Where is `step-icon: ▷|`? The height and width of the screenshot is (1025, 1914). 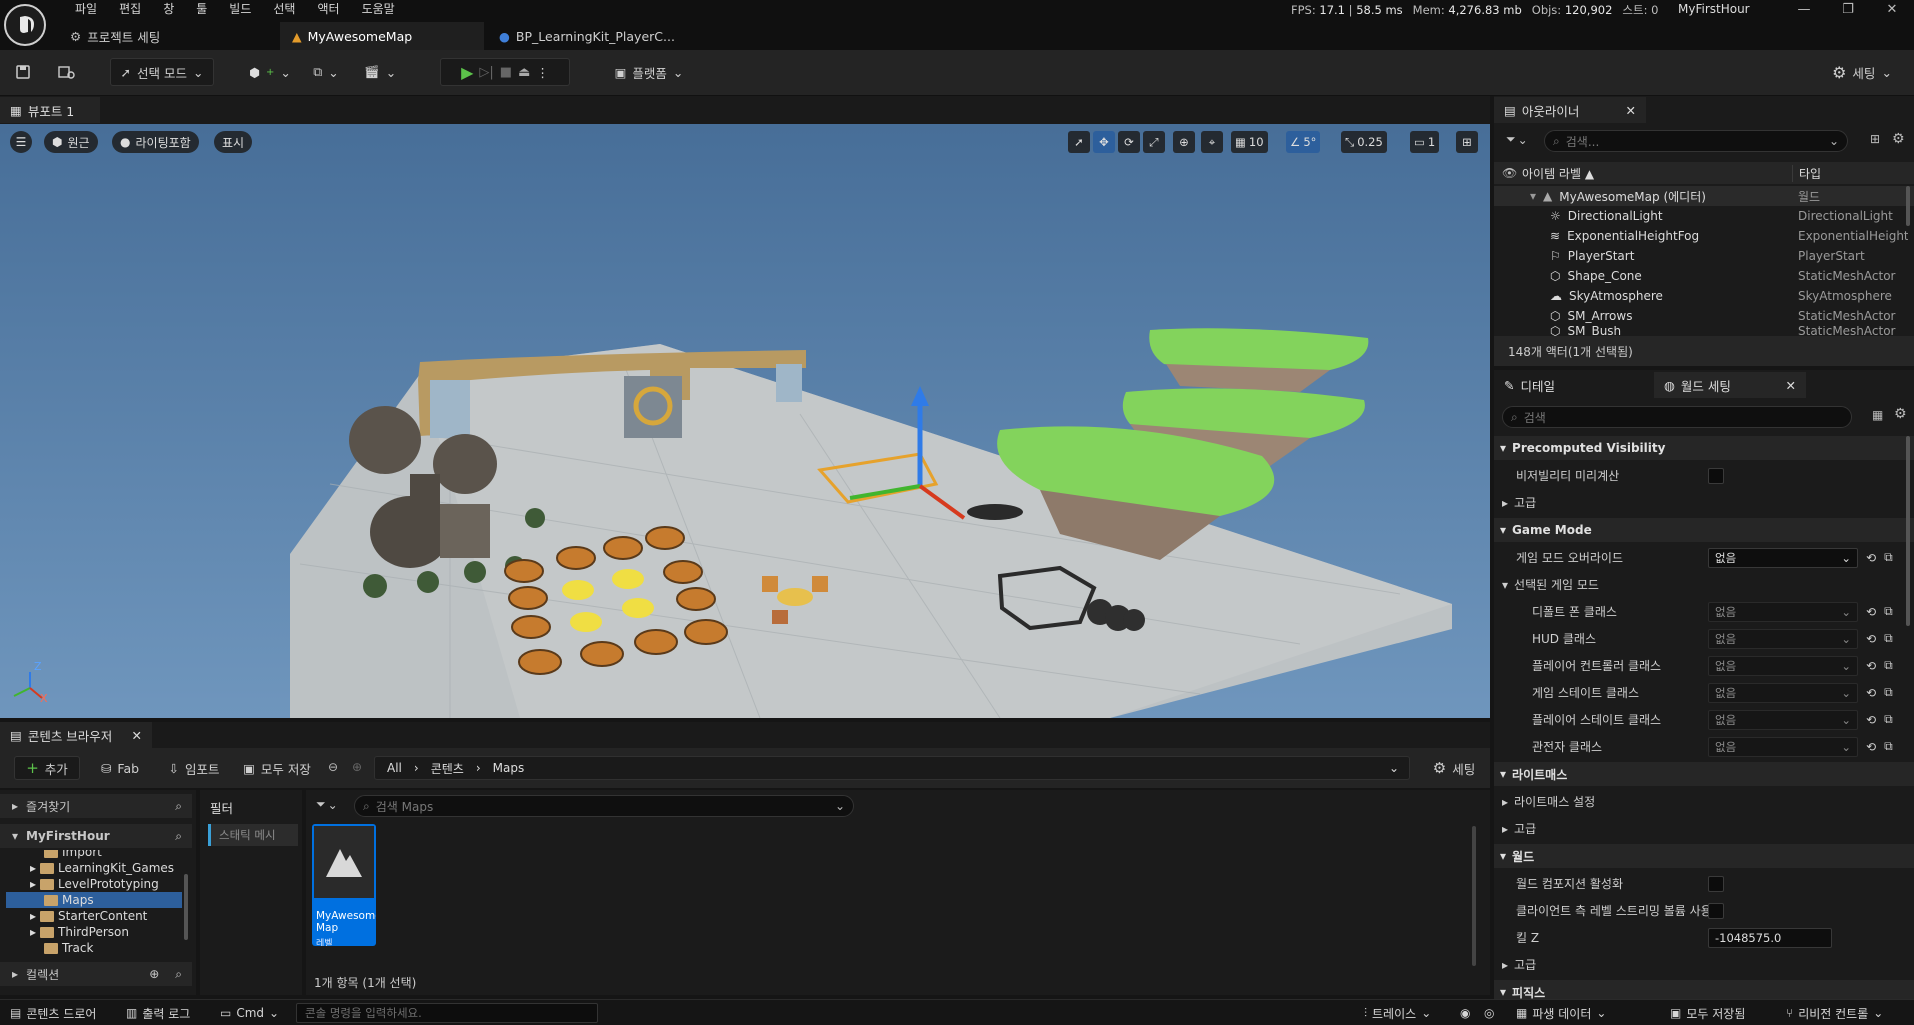 step-icon: ▷| is located at coordinates (486, 72).